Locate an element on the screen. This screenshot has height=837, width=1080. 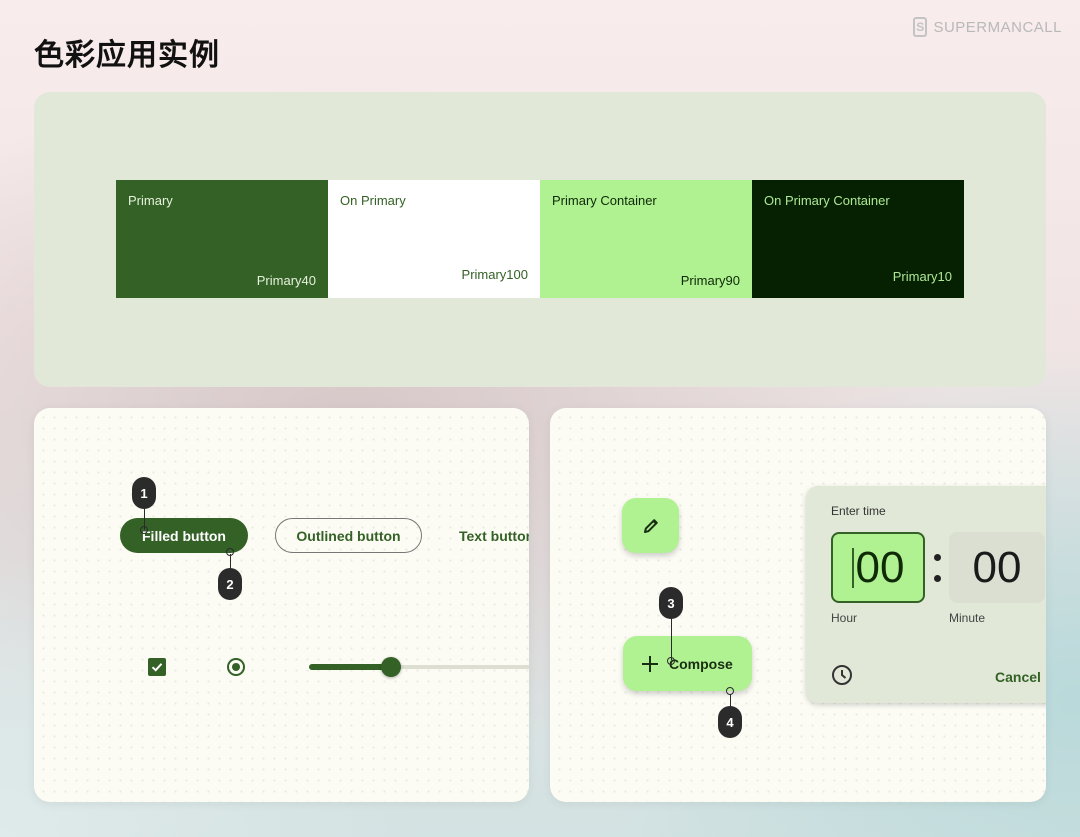
minute-label: Minute is located at coordinates (967, 618).